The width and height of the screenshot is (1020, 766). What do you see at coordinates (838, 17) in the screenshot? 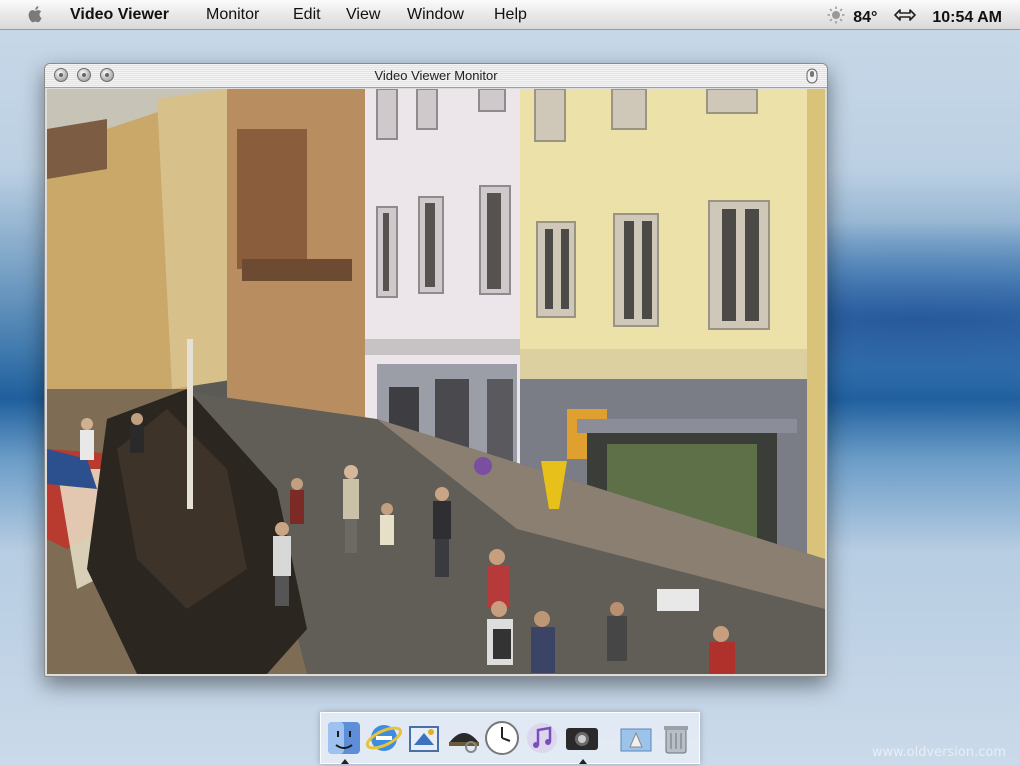
I see `weather-icon` at bounding box center [838, 17].